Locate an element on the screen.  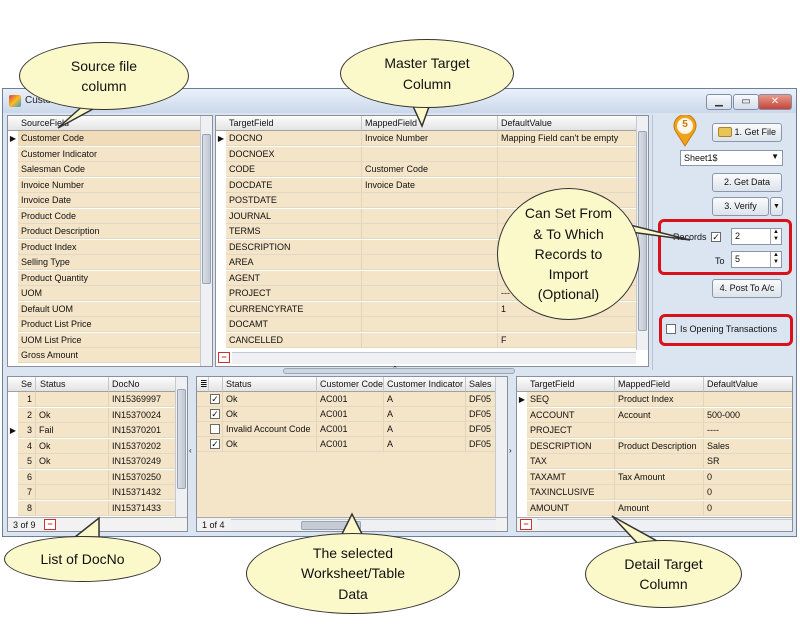
selected-data-callout: The selected Worksheet/Table Data is located at coordinates (353, 573).